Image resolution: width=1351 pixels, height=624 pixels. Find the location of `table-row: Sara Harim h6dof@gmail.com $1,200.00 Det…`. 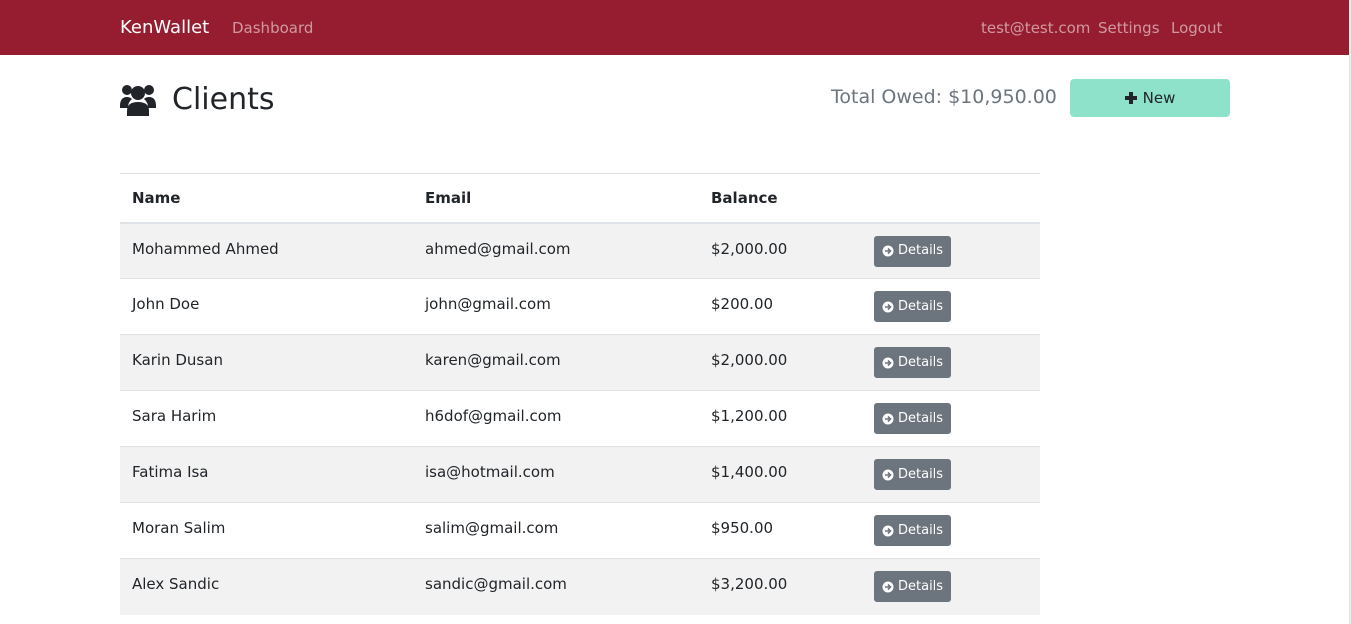

table-row: Sara Harim h6dof@gmail.com $1,200.00 Det… is located at coordinates (580, 418).